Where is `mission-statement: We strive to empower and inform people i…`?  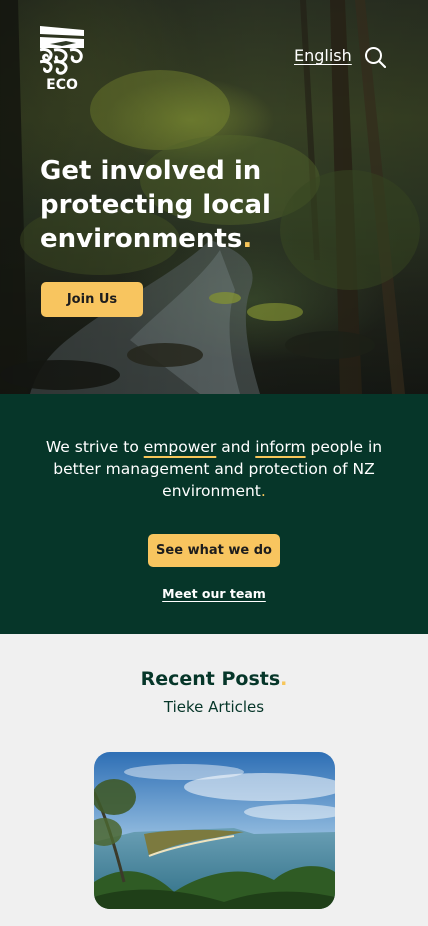 mission-statement: We strive to empower and inform people i… is located at coordinates (214, 469).